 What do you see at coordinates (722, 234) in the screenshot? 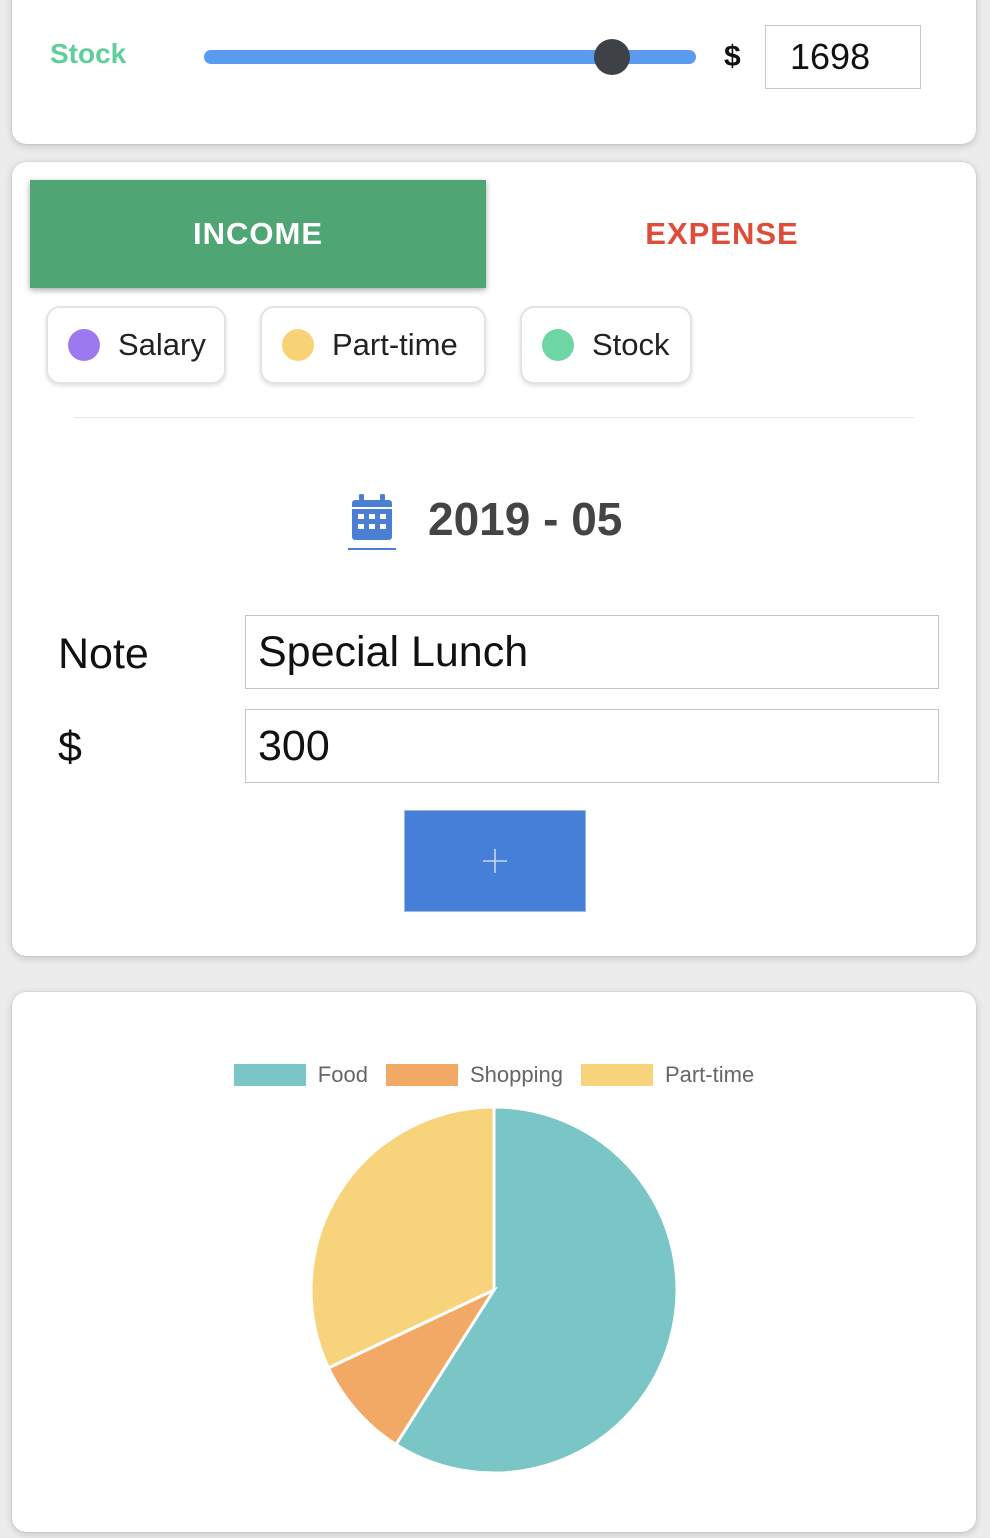
I see `tab-expense: EXPENSE` at bounding box center [722, 234].